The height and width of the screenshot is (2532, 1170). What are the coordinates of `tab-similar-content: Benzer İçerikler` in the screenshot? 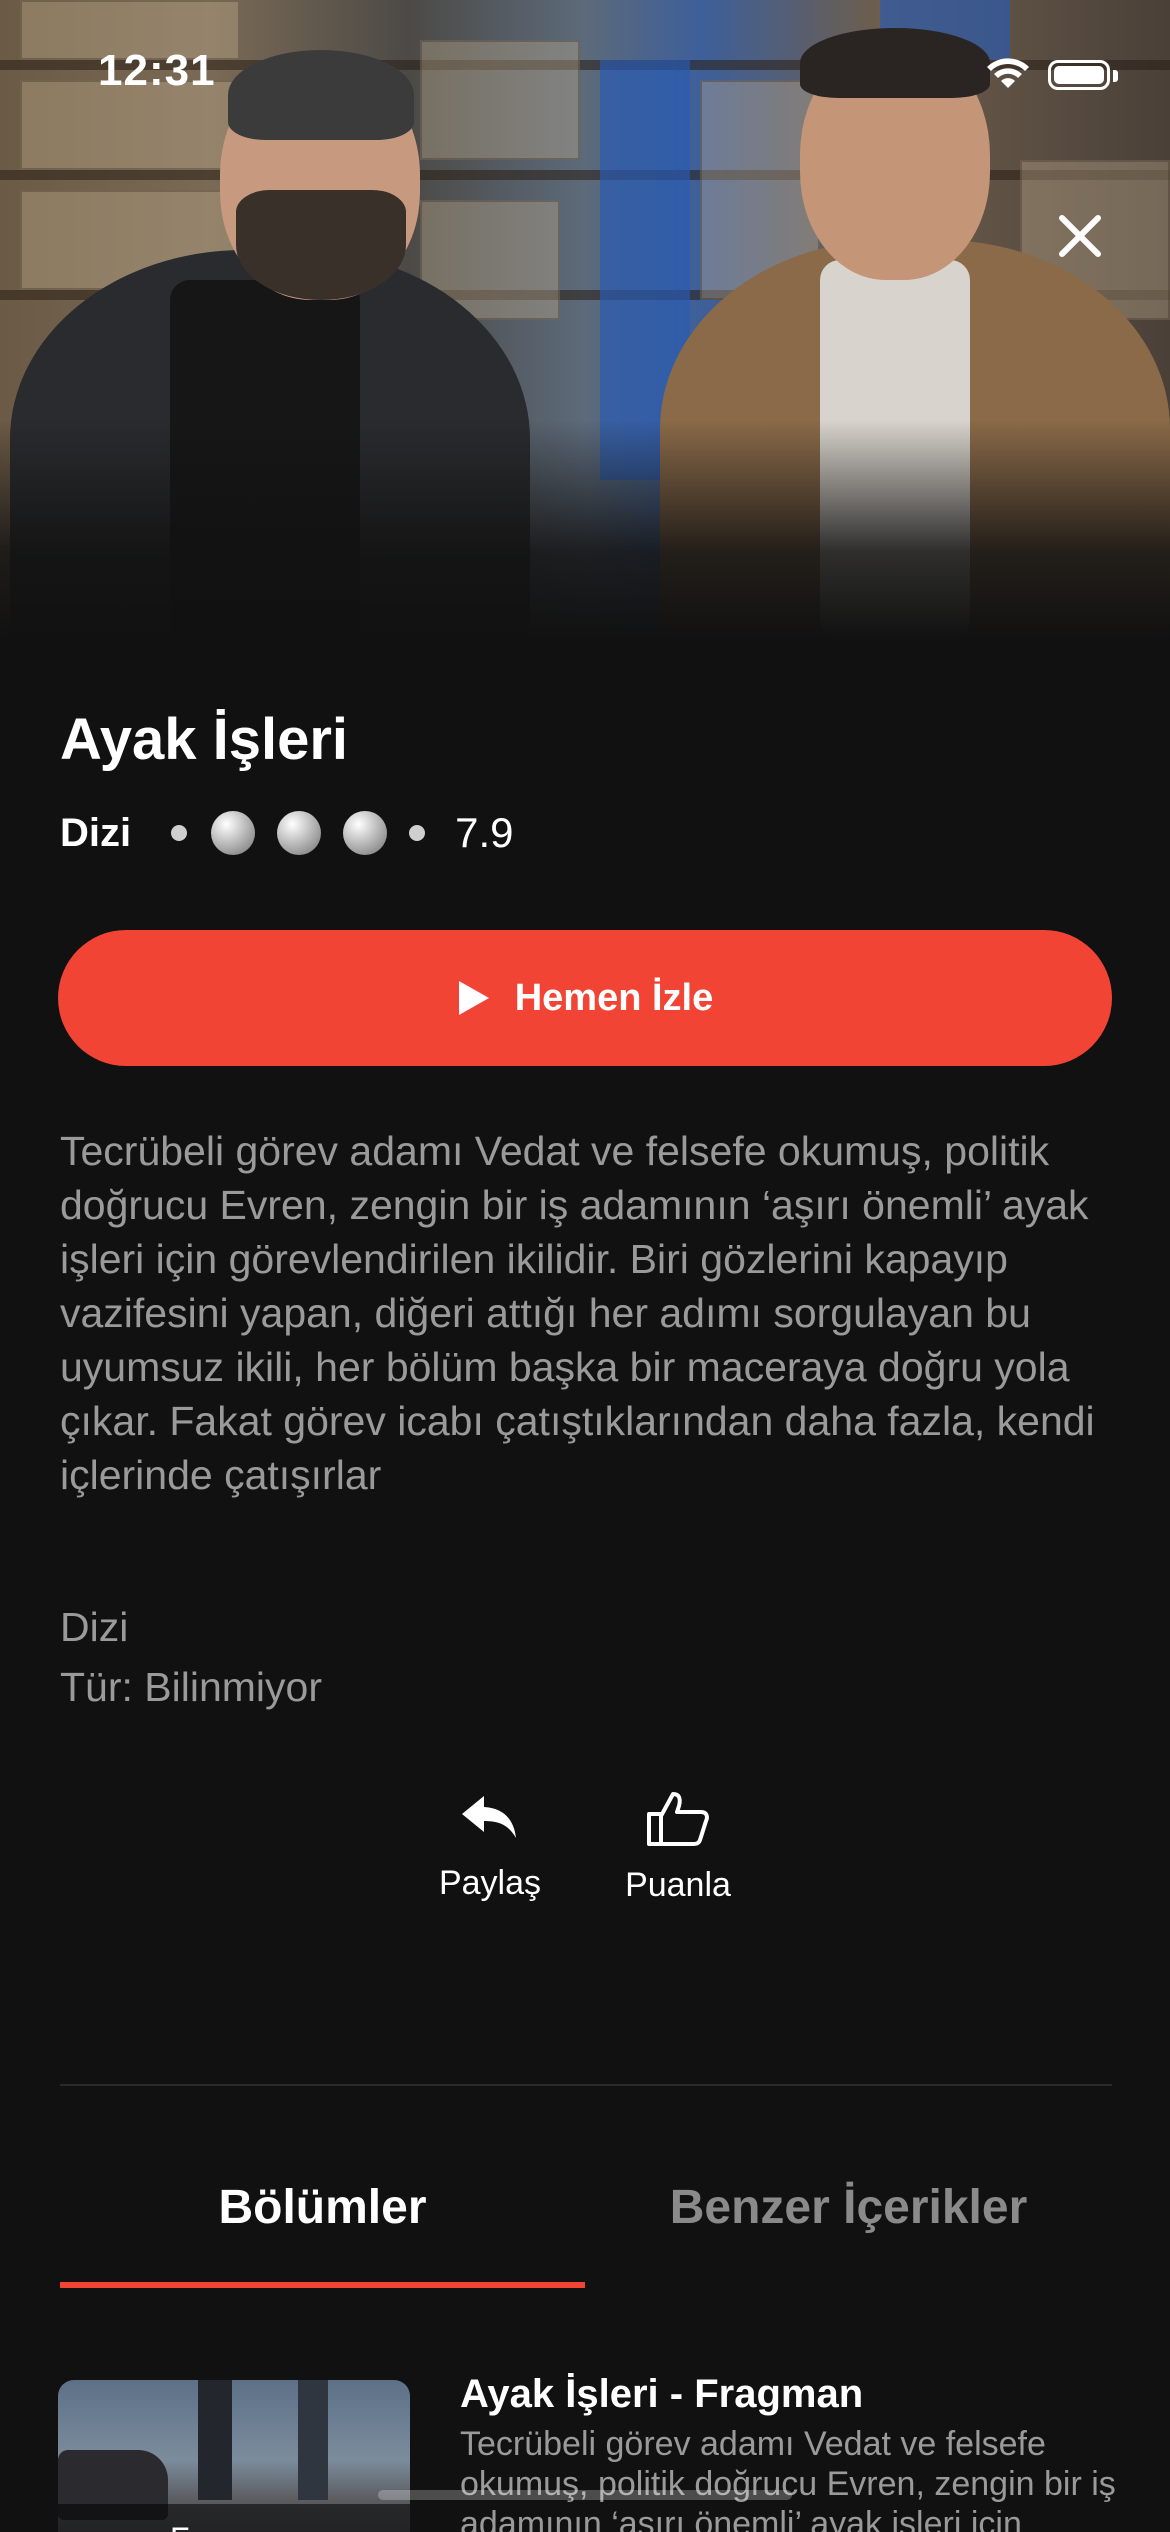 It's located at (848, 2207).